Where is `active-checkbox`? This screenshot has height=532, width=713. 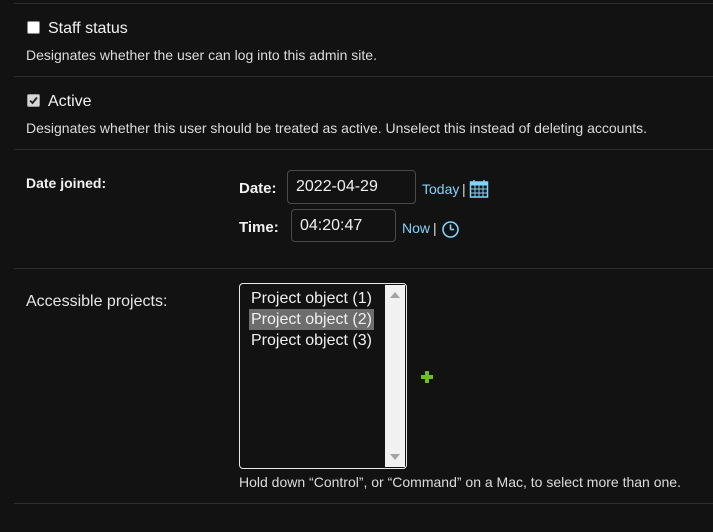
active-checkbox is located at coordinates (33, 100).